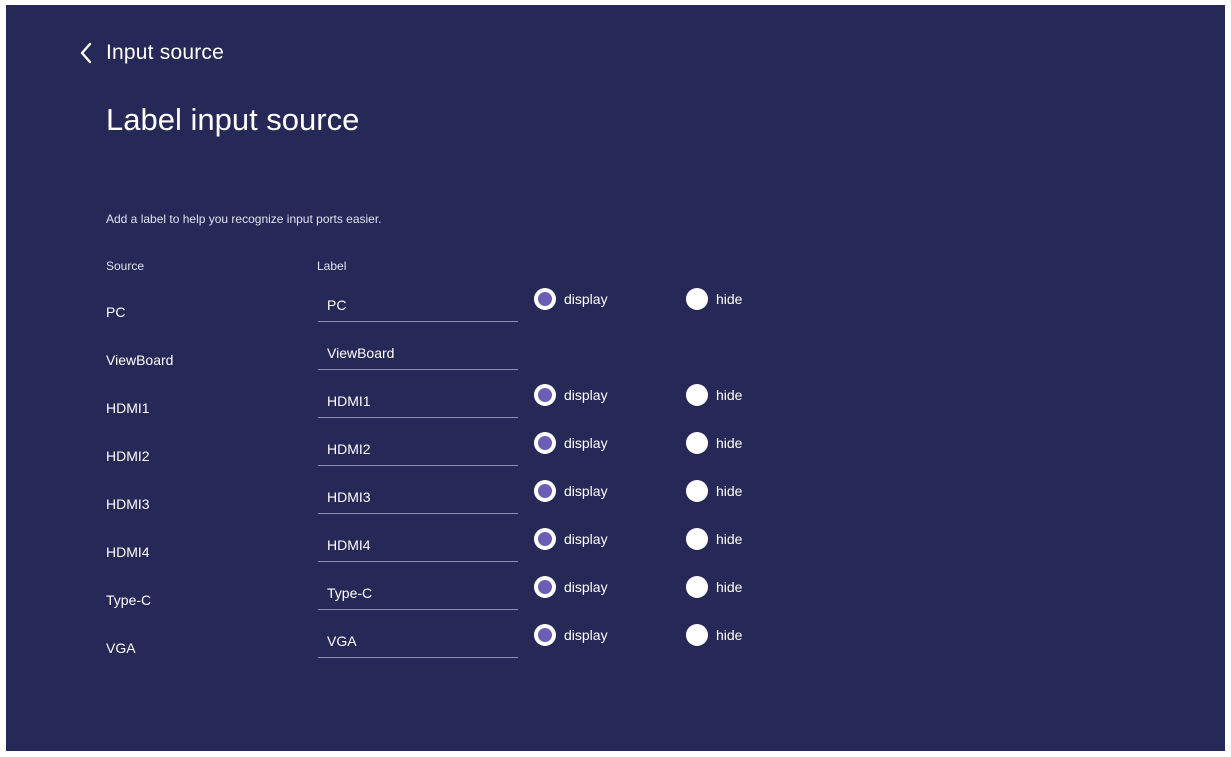  I want to click on source-row-vga: VGA VGA display hide, so click(615, 647).